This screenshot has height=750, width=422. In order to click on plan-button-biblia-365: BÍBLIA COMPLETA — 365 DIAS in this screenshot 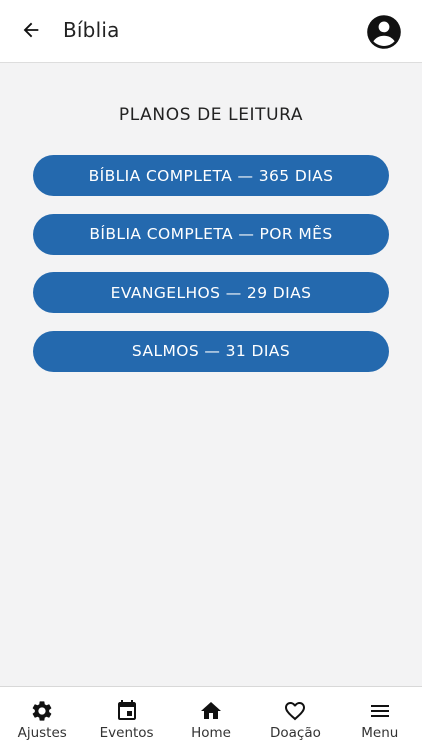, I will do `click(211, 175)`.